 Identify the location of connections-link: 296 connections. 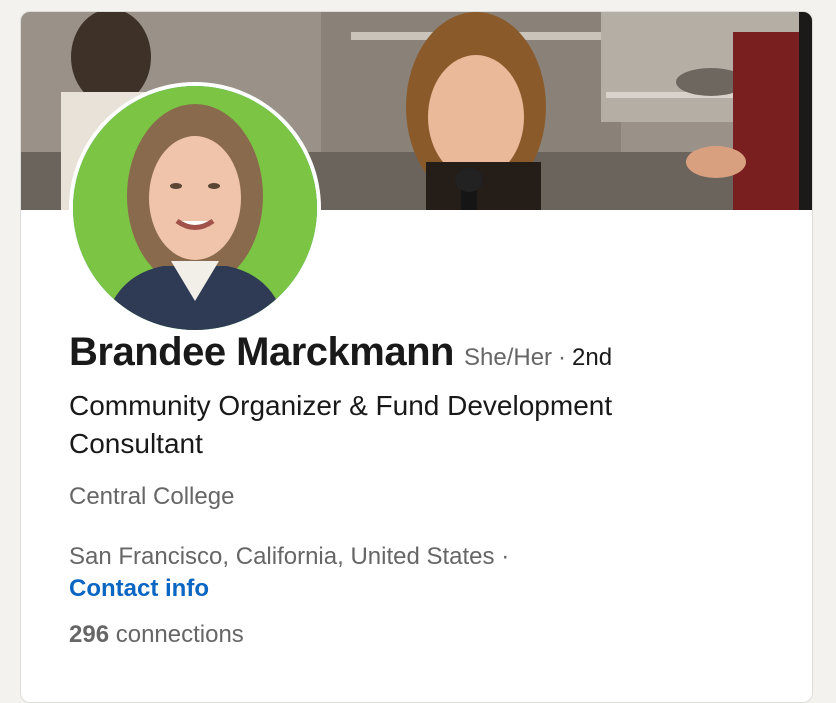
(429, 635).